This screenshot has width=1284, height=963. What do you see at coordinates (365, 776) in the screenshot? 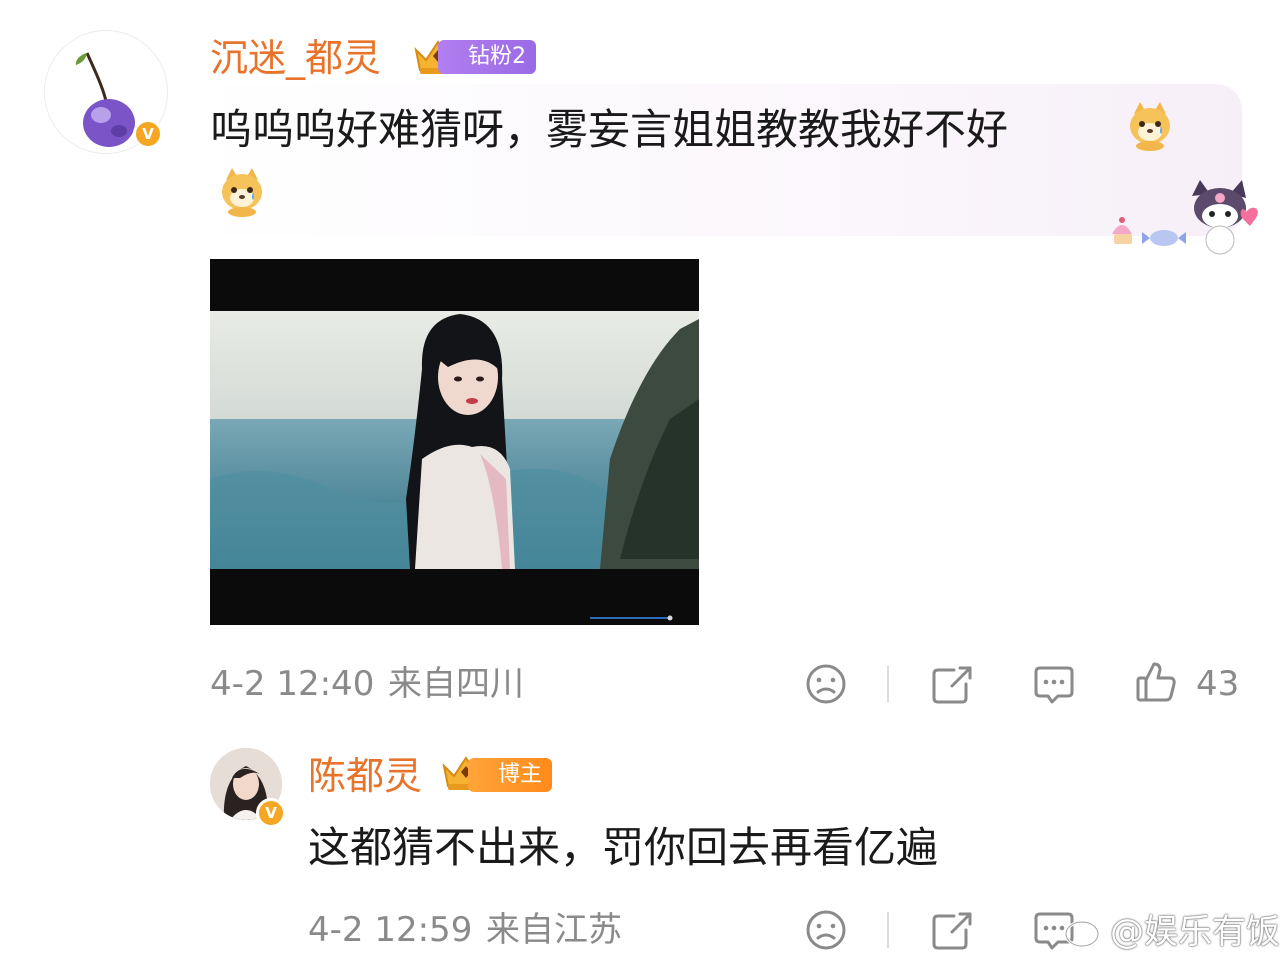
I see `reply-username: 陈都灵` at bounding box center [365, 776].